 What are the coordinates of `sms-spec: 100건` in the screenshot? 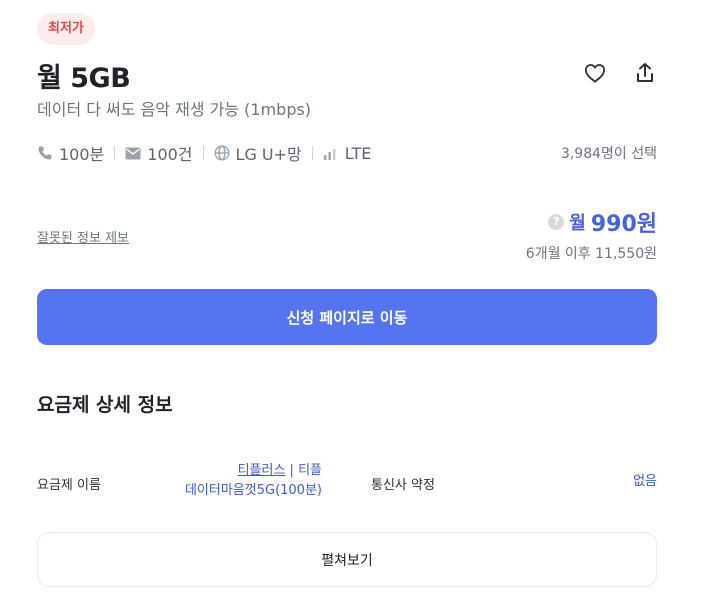 It's located at (159, 153).